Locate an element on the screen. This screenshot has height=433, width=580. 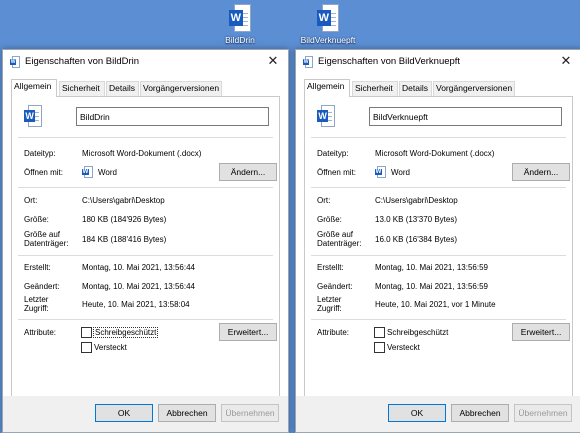
desktop-icon-label: BildDrin is located at coordinates (240, 40).